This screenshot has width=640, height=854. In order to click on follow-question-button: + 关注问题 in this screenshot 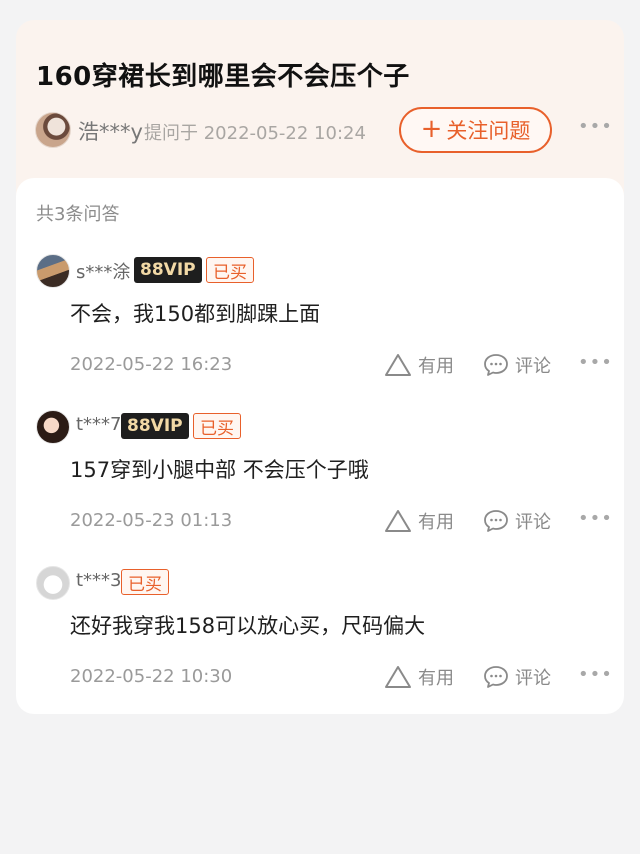, I will do `click(475, 130)`.